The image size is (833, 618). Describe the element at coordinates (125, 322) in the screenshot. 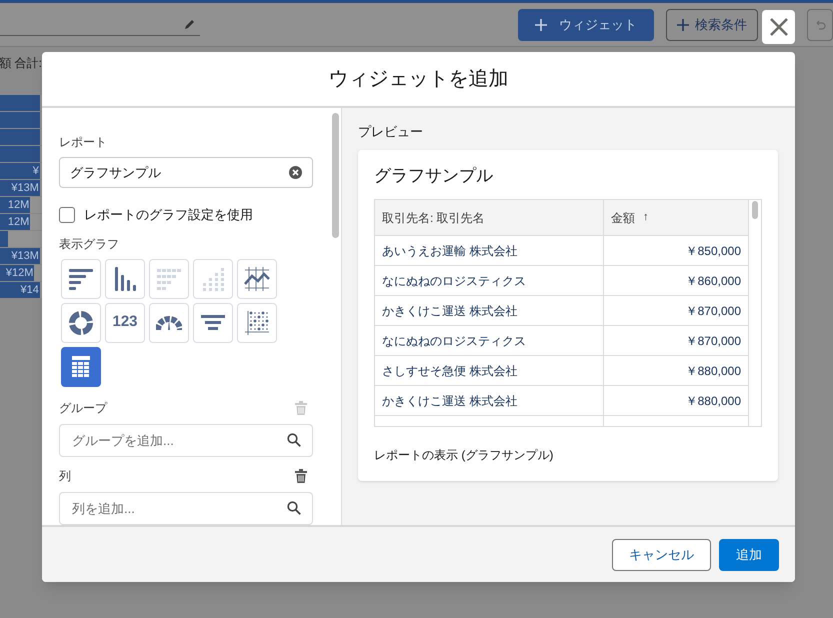

I see `chart-type-tile: 123` at that location.